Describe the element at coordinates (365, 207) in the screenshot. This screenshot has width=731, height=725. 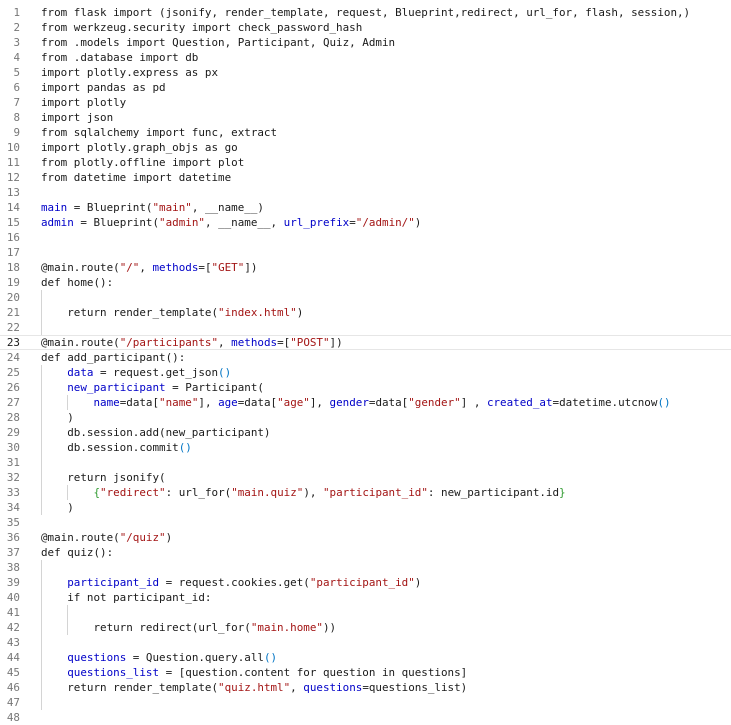
I see `code-line: 14 main = Blueprint("main", __name__)` at that location.